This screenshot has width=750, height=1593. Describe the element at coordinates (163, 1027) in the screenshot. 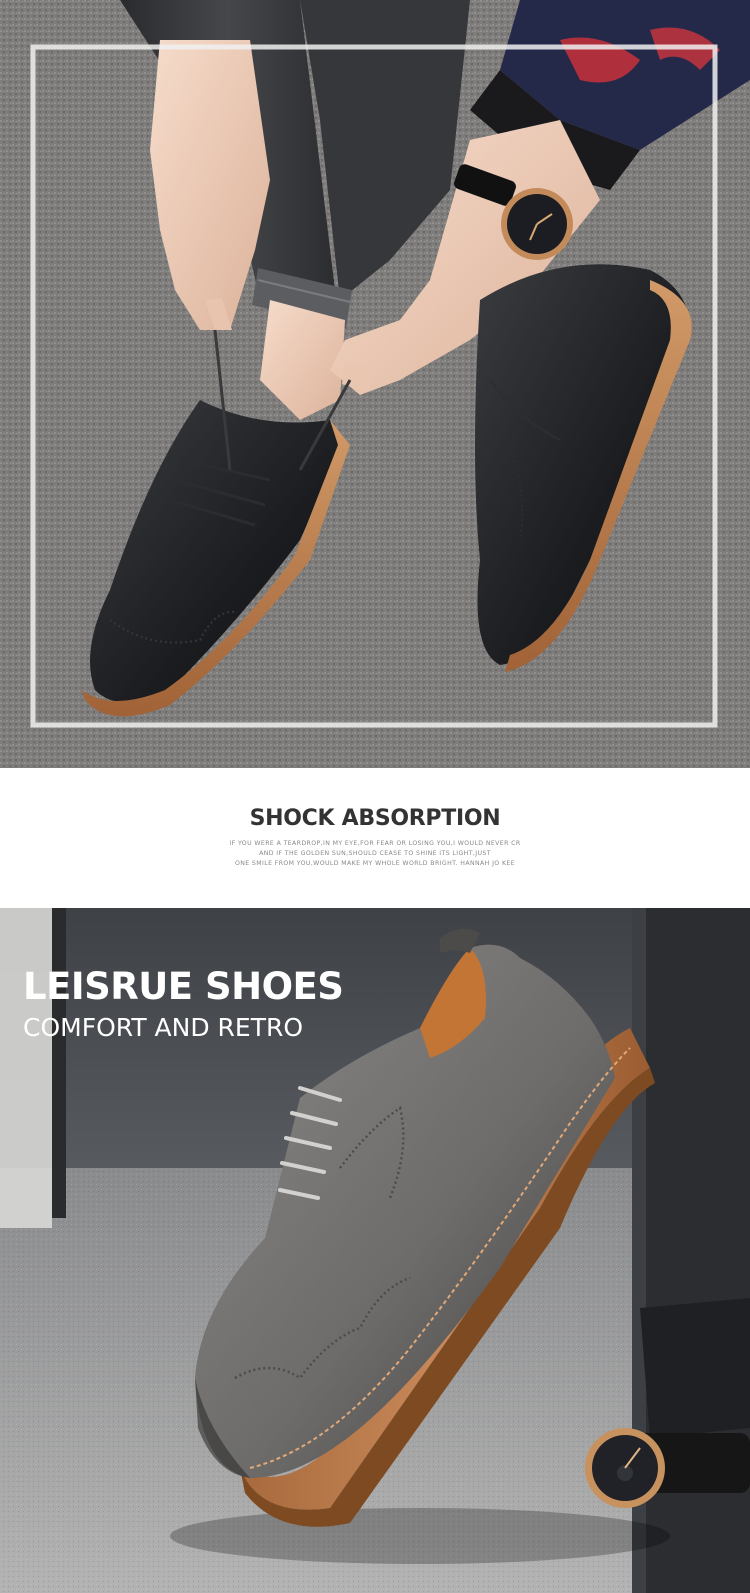

I see `headline-subtitle: COMFORT AND RETRO` at that location.